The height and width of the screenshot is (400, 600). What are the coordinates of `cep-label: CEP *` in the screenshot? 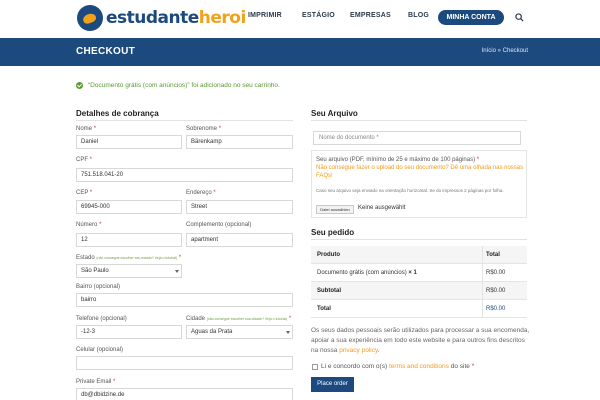 It's located at (84, 193).